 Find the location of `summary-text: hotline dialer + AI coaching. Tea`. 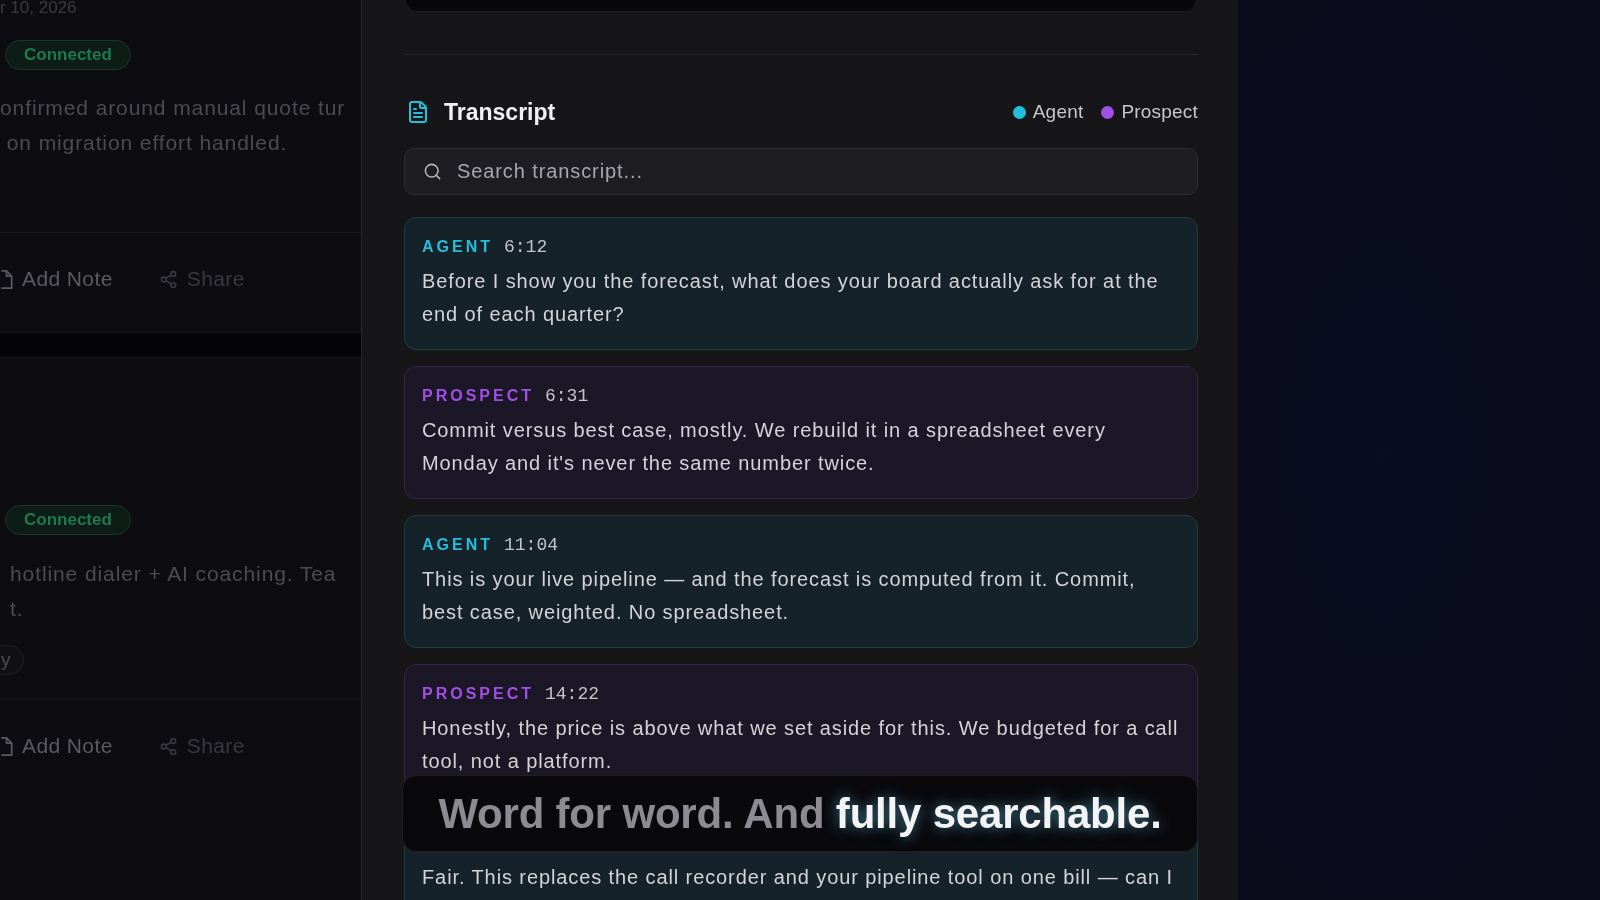

summary-text: hotline dialer + AI coaching. Tea is located at coordinates (174, 574).